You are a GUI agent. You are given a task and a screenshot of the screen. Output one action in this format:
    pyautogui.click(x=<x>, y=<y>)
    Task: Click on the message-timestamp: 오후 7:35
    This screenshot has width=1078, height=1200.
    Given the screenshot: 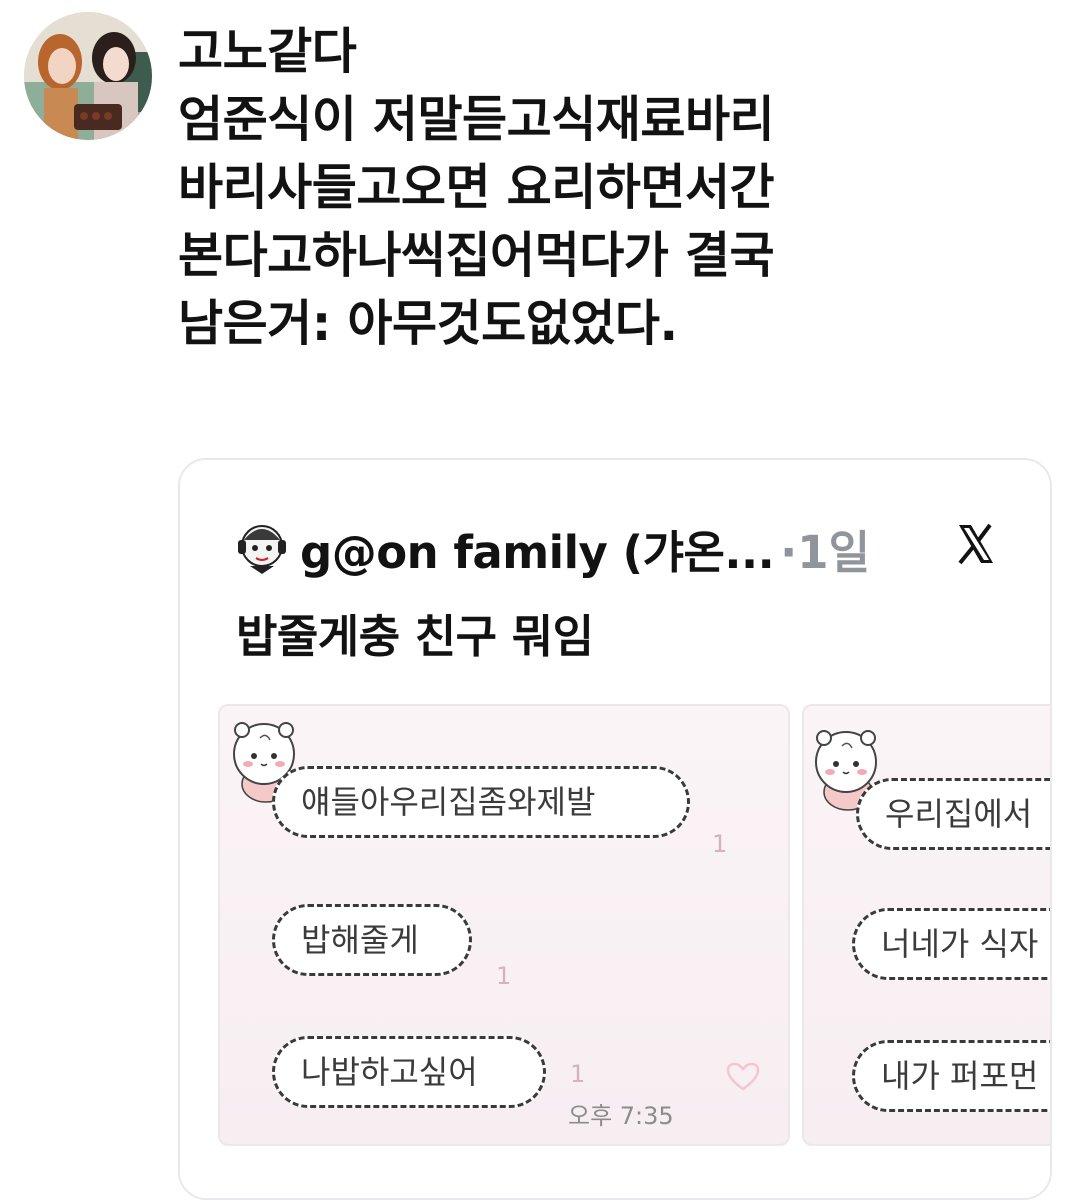 What is the action you would take?
    pyautogui.click(x=621, y=1116)
    